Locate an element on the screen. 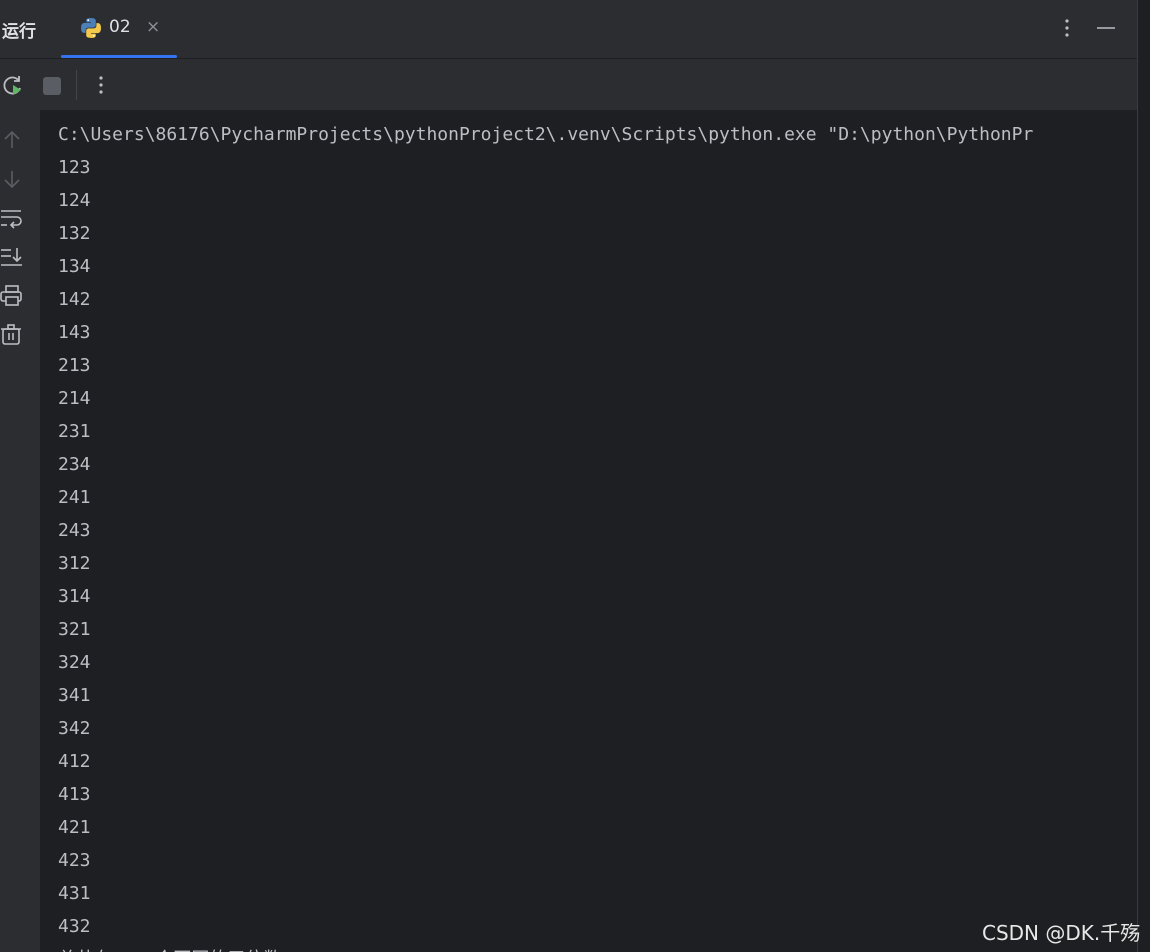 Image resolution: width=1150 pixels, height=952 pixels. console-line: 142 is located at coordinates (74, 299).